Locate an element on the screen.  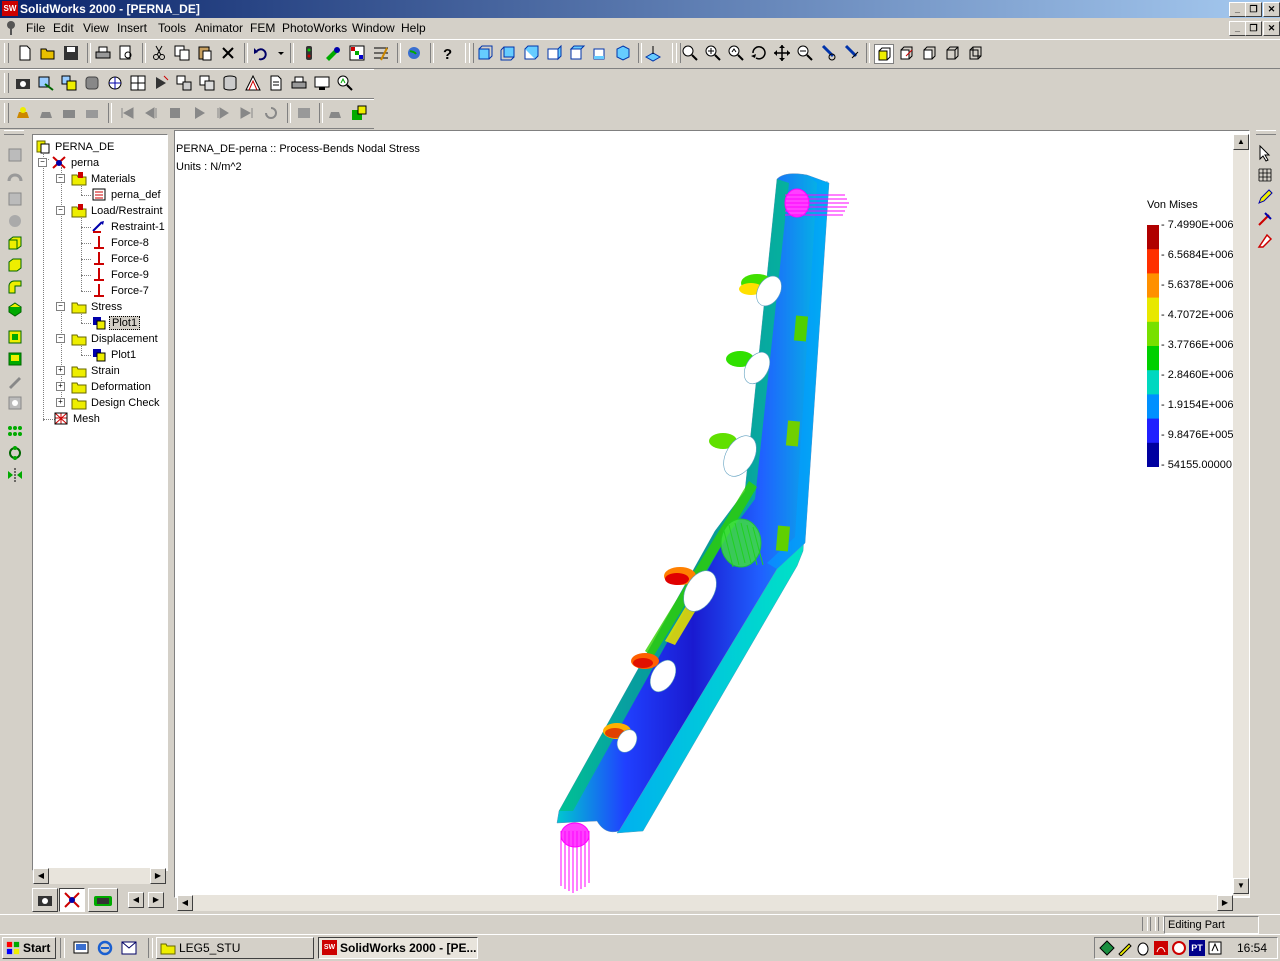
animator-wizard-icon is located at coordinates (23, 113).